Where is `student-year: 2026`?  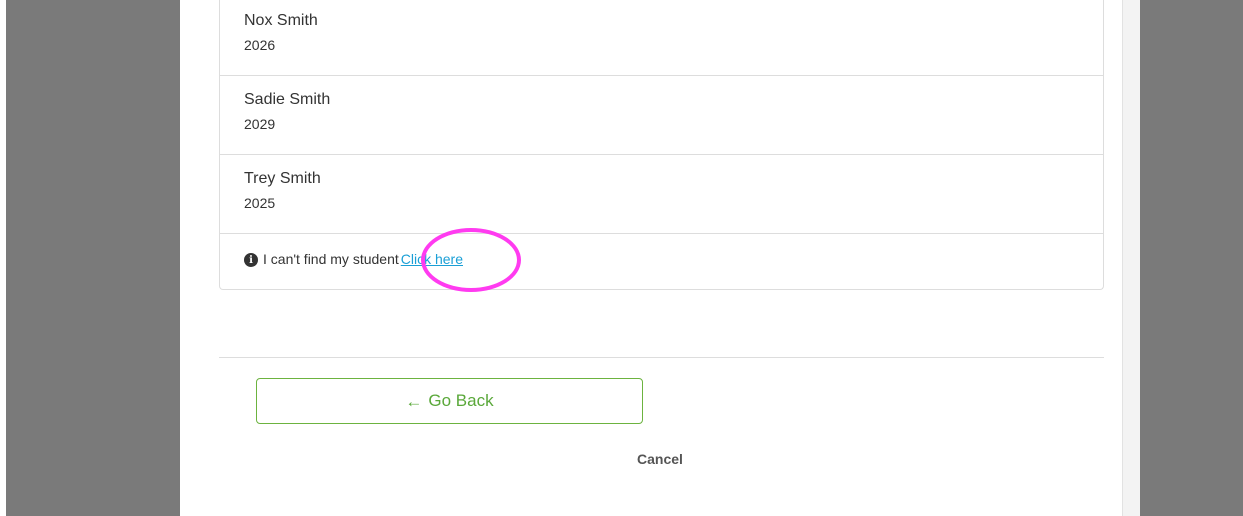
student-year: 2026 is located at coordinates (260, 45).